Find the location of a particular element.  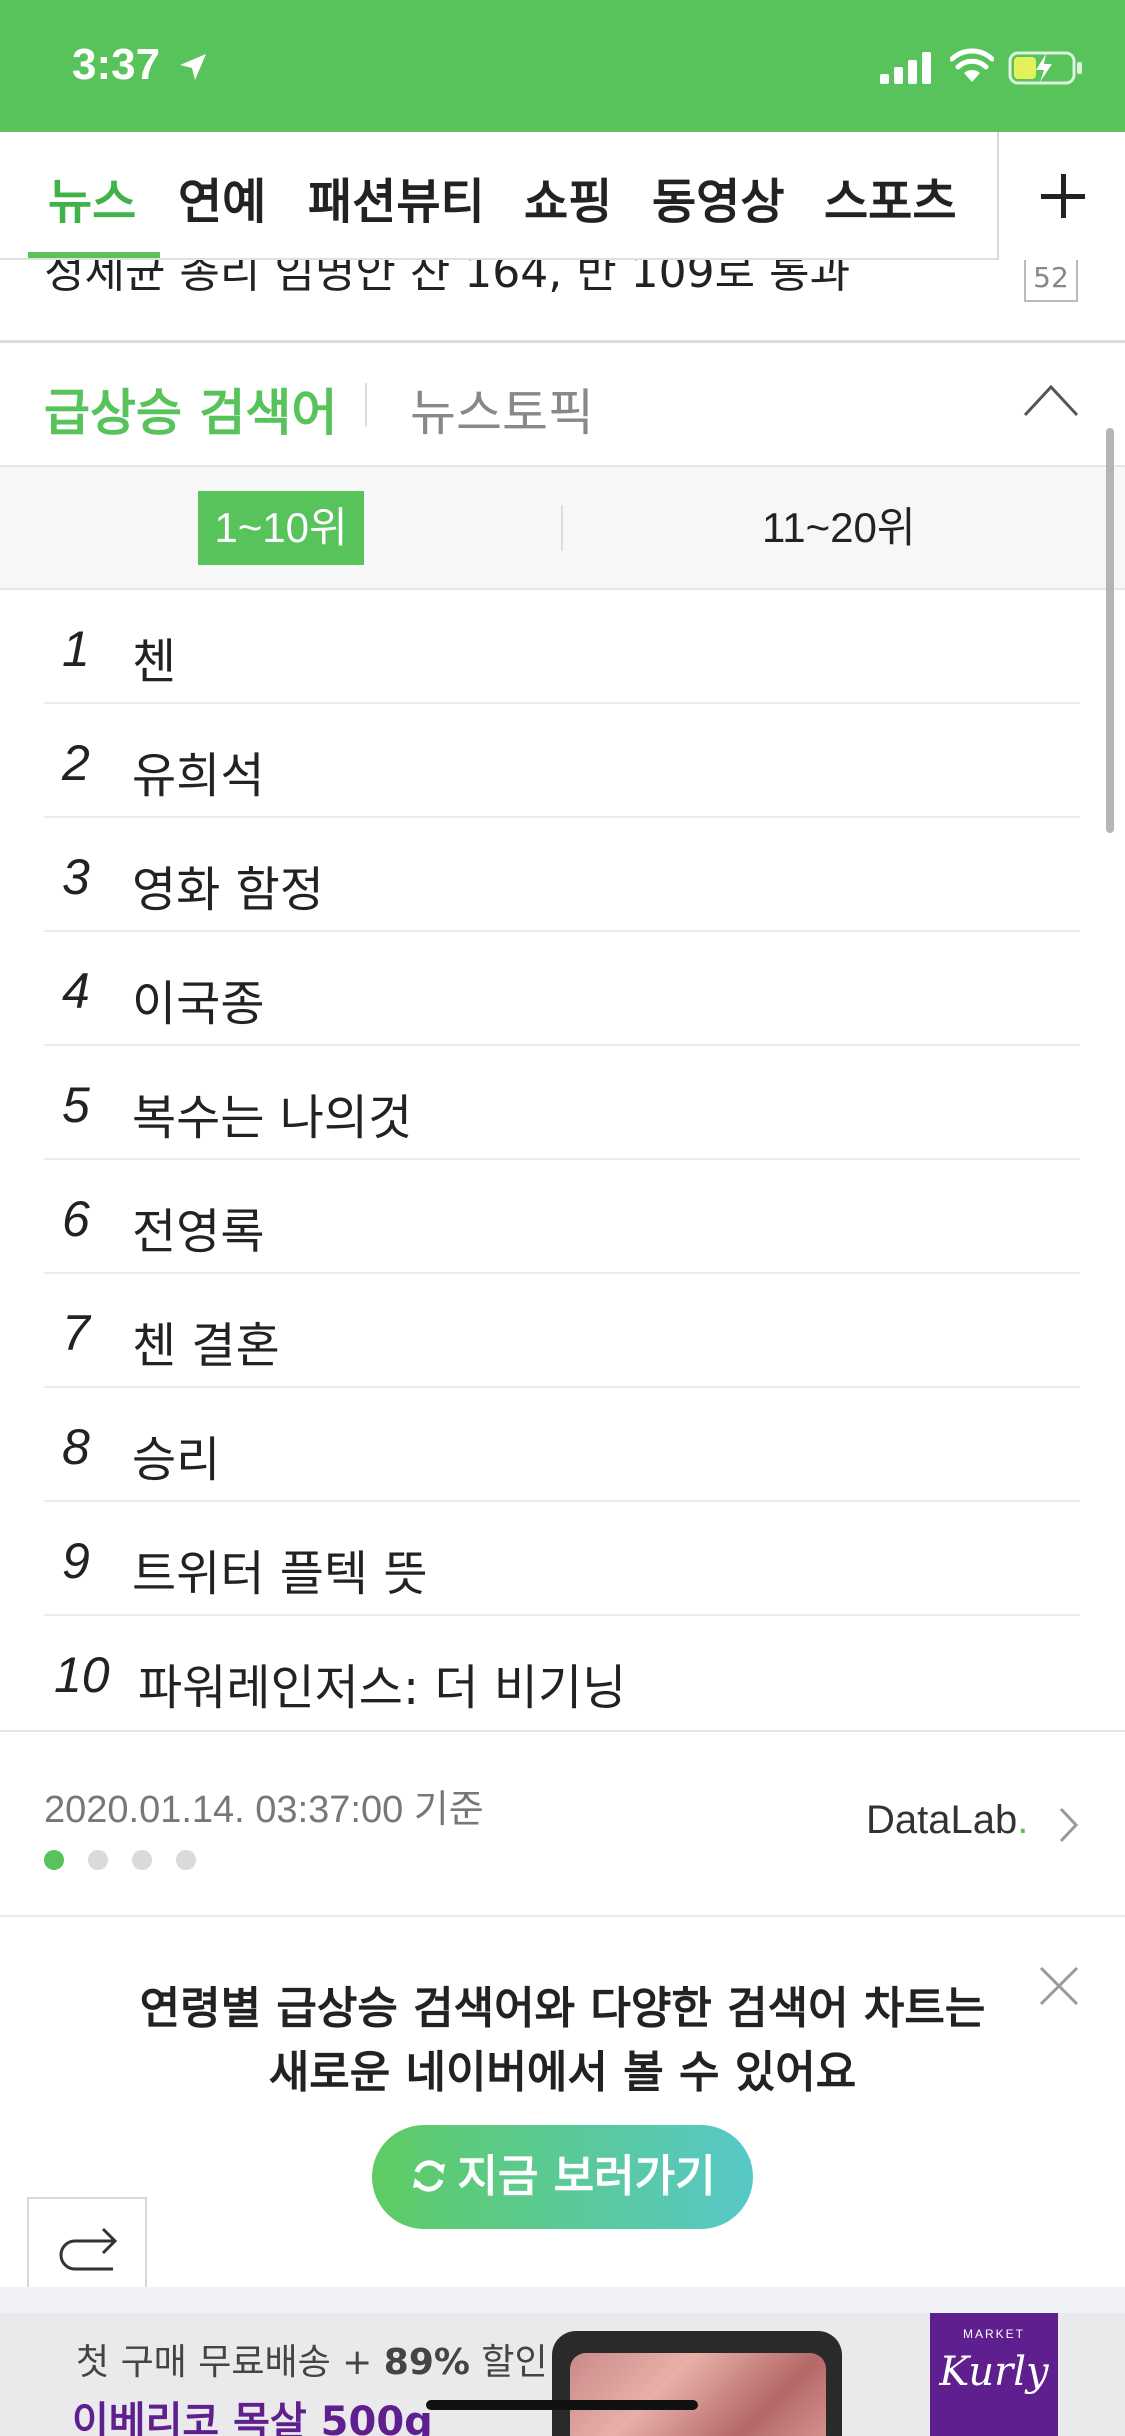

wifi-icon is located at coordinates (972, 65).